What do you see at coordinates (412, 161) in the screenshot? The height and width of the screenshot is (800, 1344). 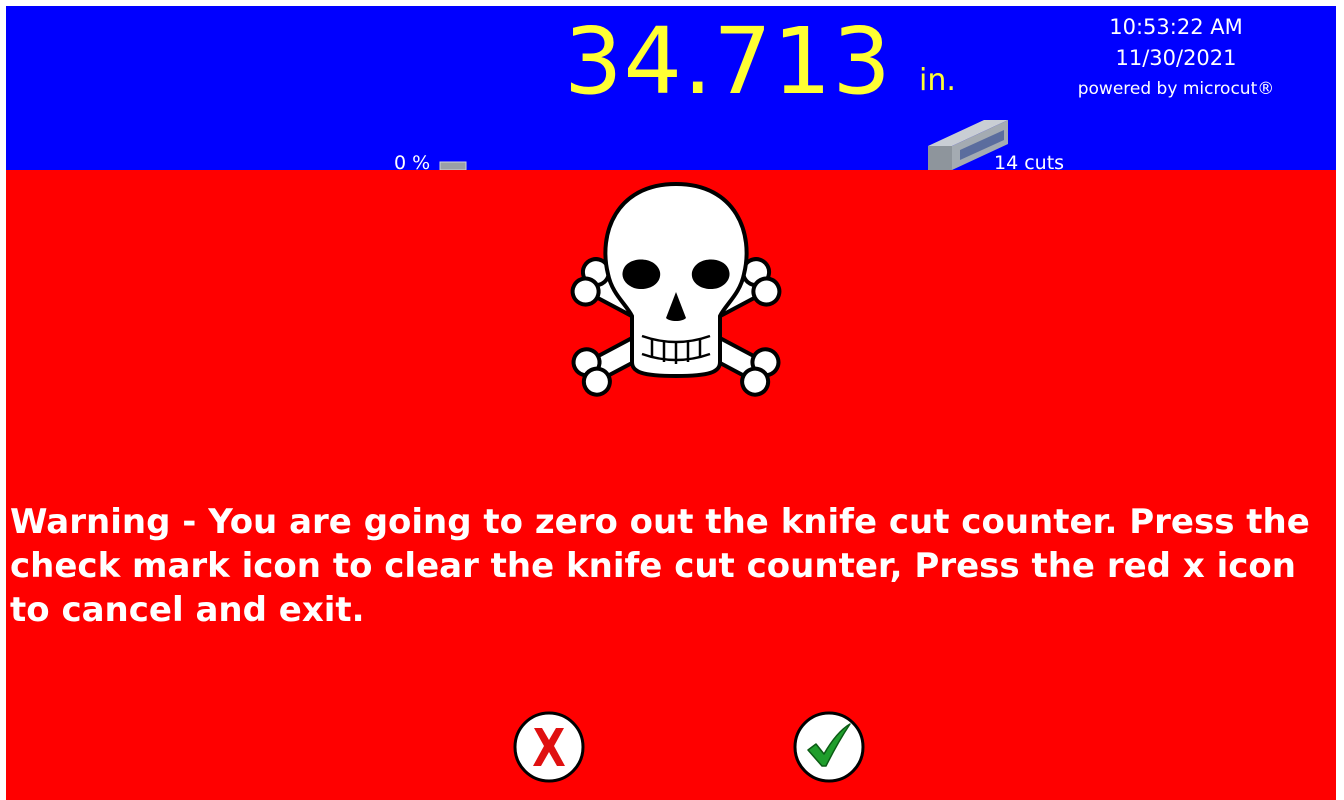 I see `progress-percent: 0 %` at bounding box center [412, 161].